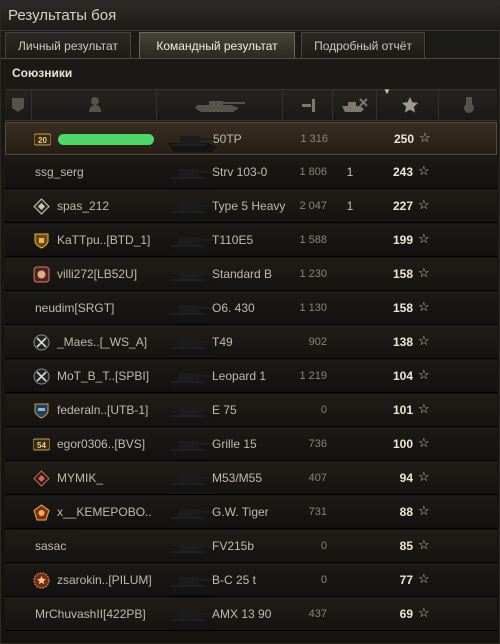 The height and width of the screenshot is (644, 500). What do you see at coordinates (41, 580) in the screenshot?
I see `gear-star-badge-icon` at bounding box center [41, 580].